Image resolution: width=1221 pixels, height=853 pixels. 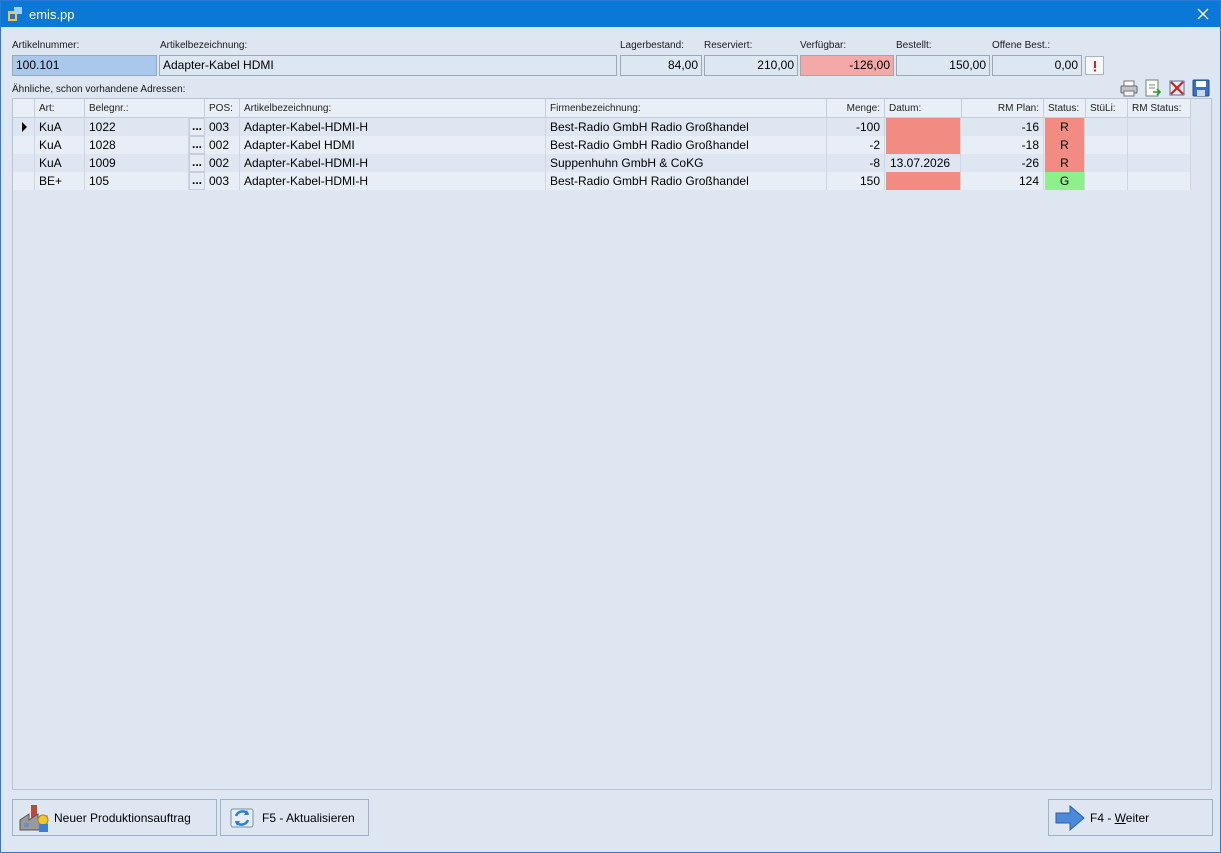 What do you see at coordinates (46, 45) in the screenshot?
I see `artikelnummer-label: Artikelnummer:` at bounding box center [46, 45].